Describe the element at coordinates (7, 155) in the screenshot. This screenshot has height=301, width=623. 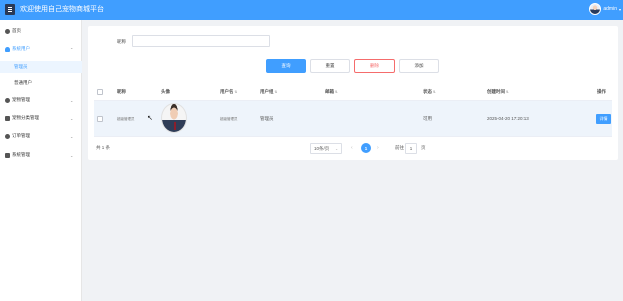
I see `settings-icon` at that location.